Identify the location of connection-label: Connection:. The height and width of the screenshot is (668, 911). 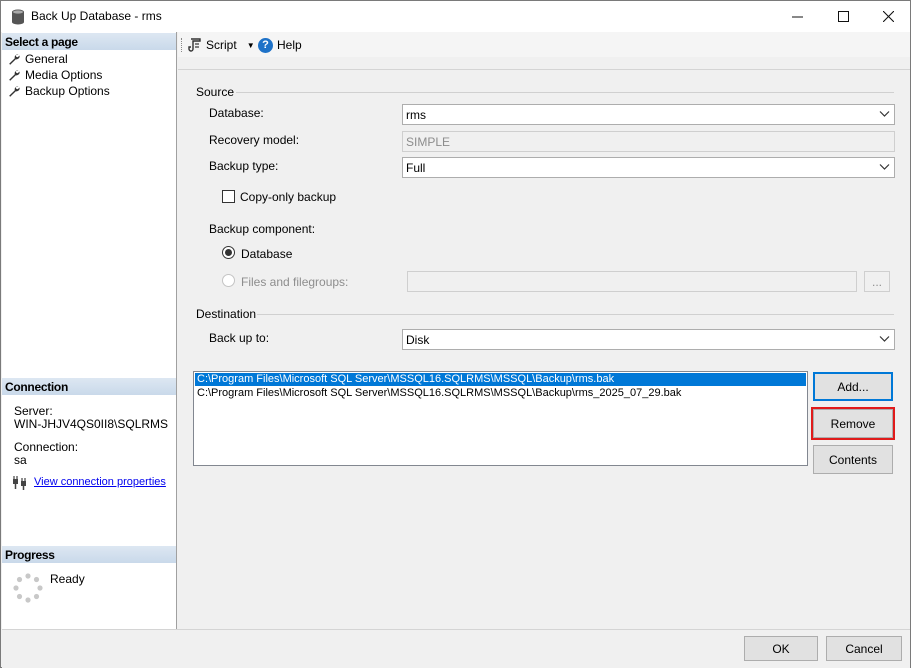
(46, 447).